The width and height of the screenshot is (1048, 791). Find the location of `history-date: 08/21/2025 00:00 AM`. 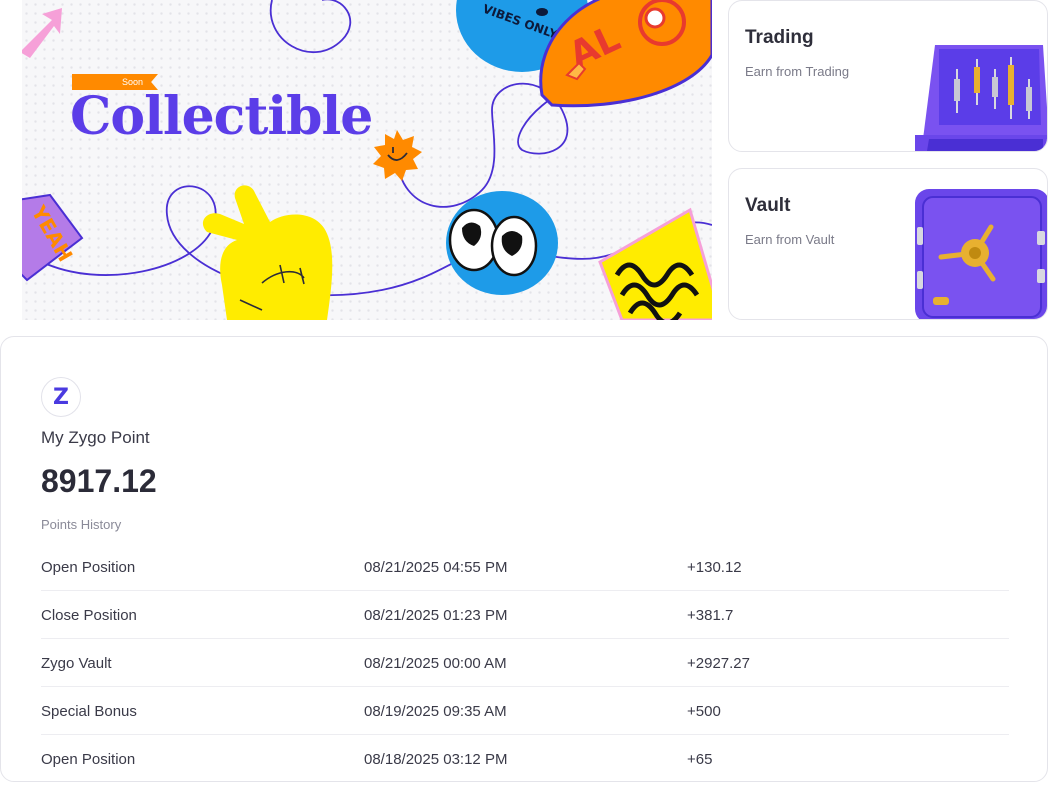

history-date: 08/21/2025 00:00 AM is located at coordinates (435, 663).